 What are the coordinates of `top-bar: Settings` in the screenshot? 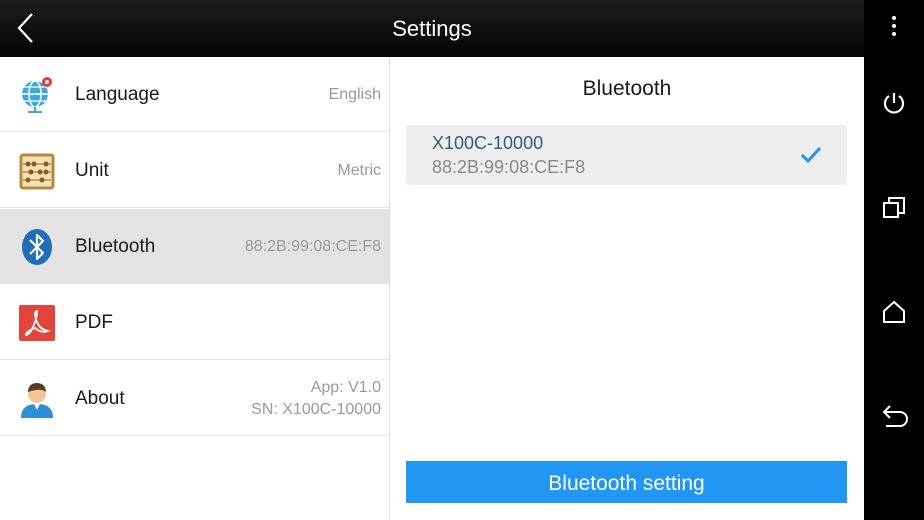 It's located at (432, 28).